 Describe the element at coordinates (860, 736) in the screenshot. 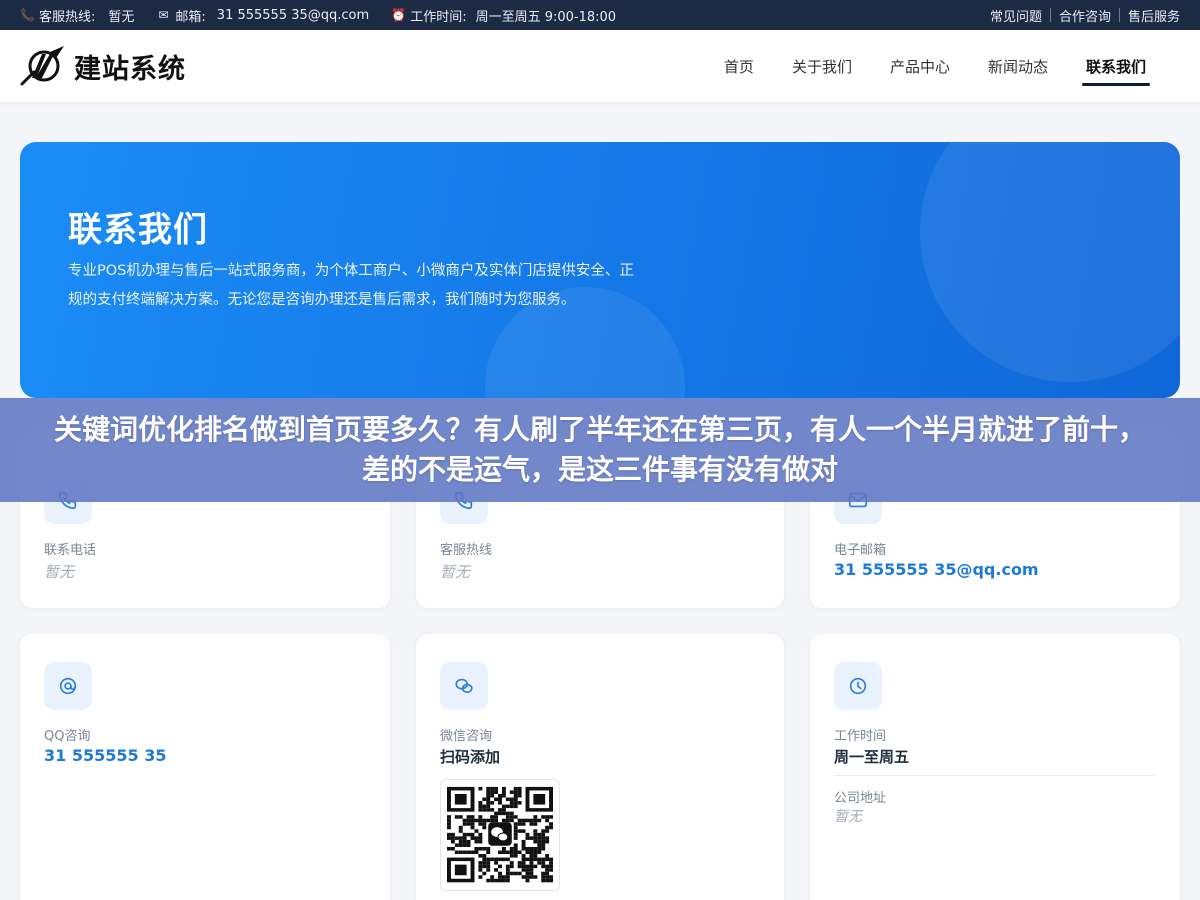

I see `card-label: 工作时间` at that location.